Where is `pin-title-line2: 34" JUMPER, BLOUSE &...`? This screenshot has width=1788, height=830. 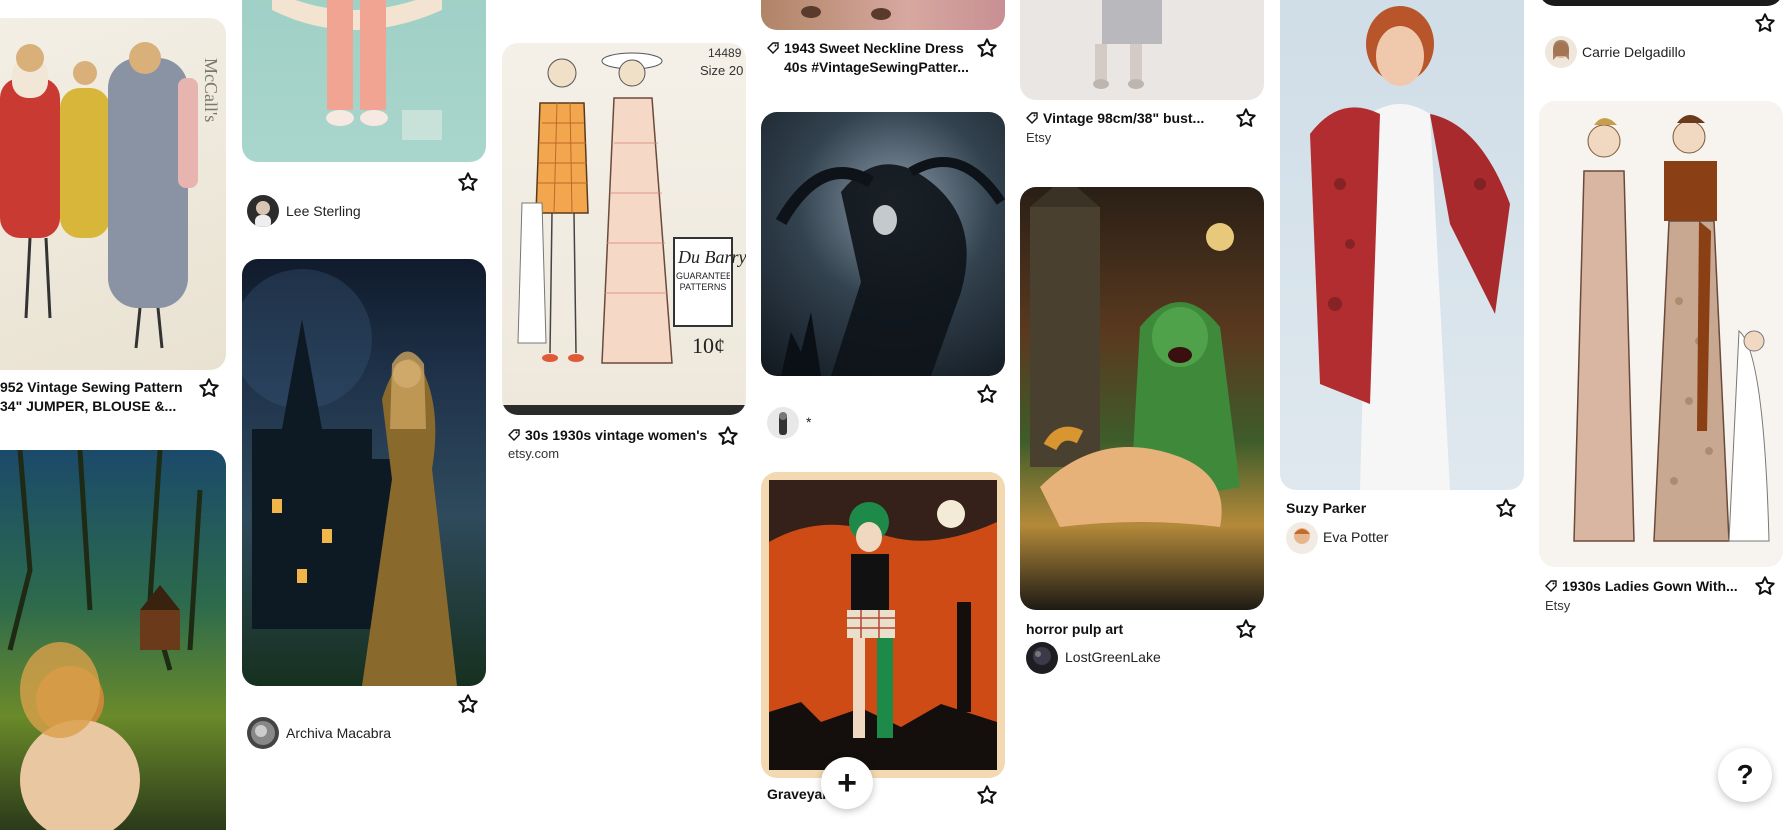 pin-title-line2: 34" JUMPER, BLOUSE &... is located at coordinates (95, 406).